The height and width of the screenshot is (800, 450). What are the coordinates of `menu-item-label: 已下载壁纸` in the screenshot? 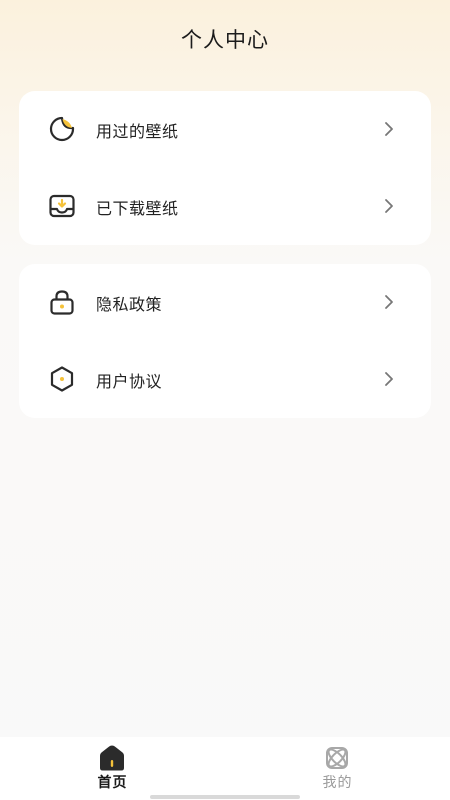 It's located at (137, 208).